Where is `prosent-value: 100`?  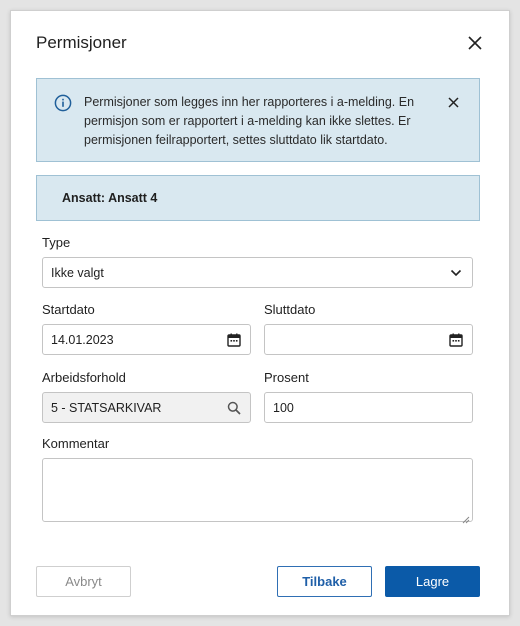 prosent-value: 100 is located at coordinates (283, 407).